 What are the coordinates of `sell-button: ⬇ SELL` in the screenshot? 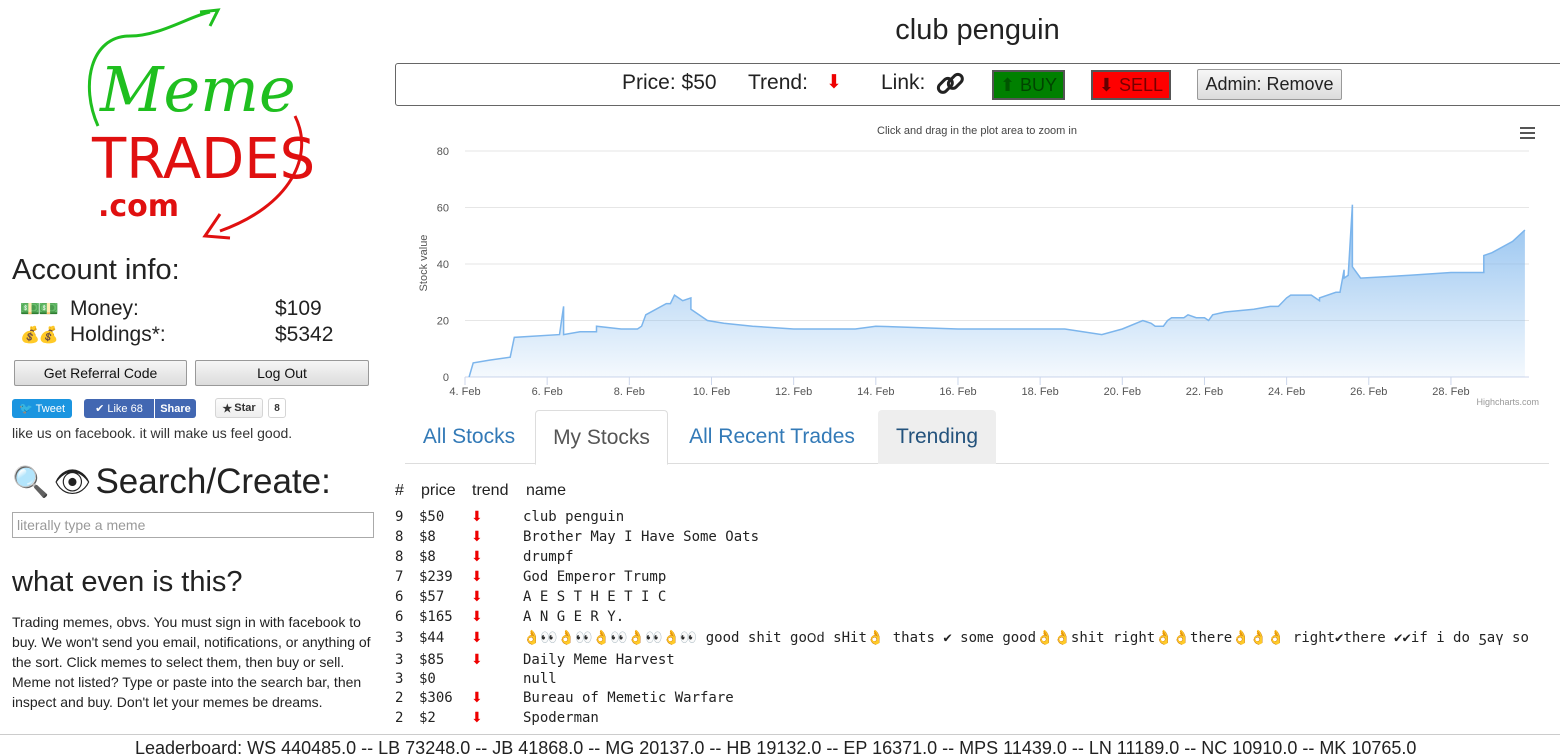 It's located at (1131, 85).